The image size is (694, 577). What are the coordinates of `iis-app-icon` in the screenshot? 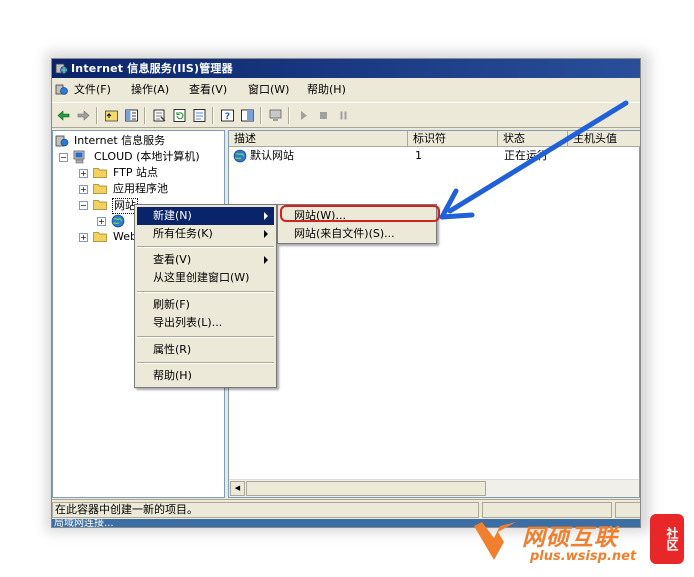 It's located at (61, 68).